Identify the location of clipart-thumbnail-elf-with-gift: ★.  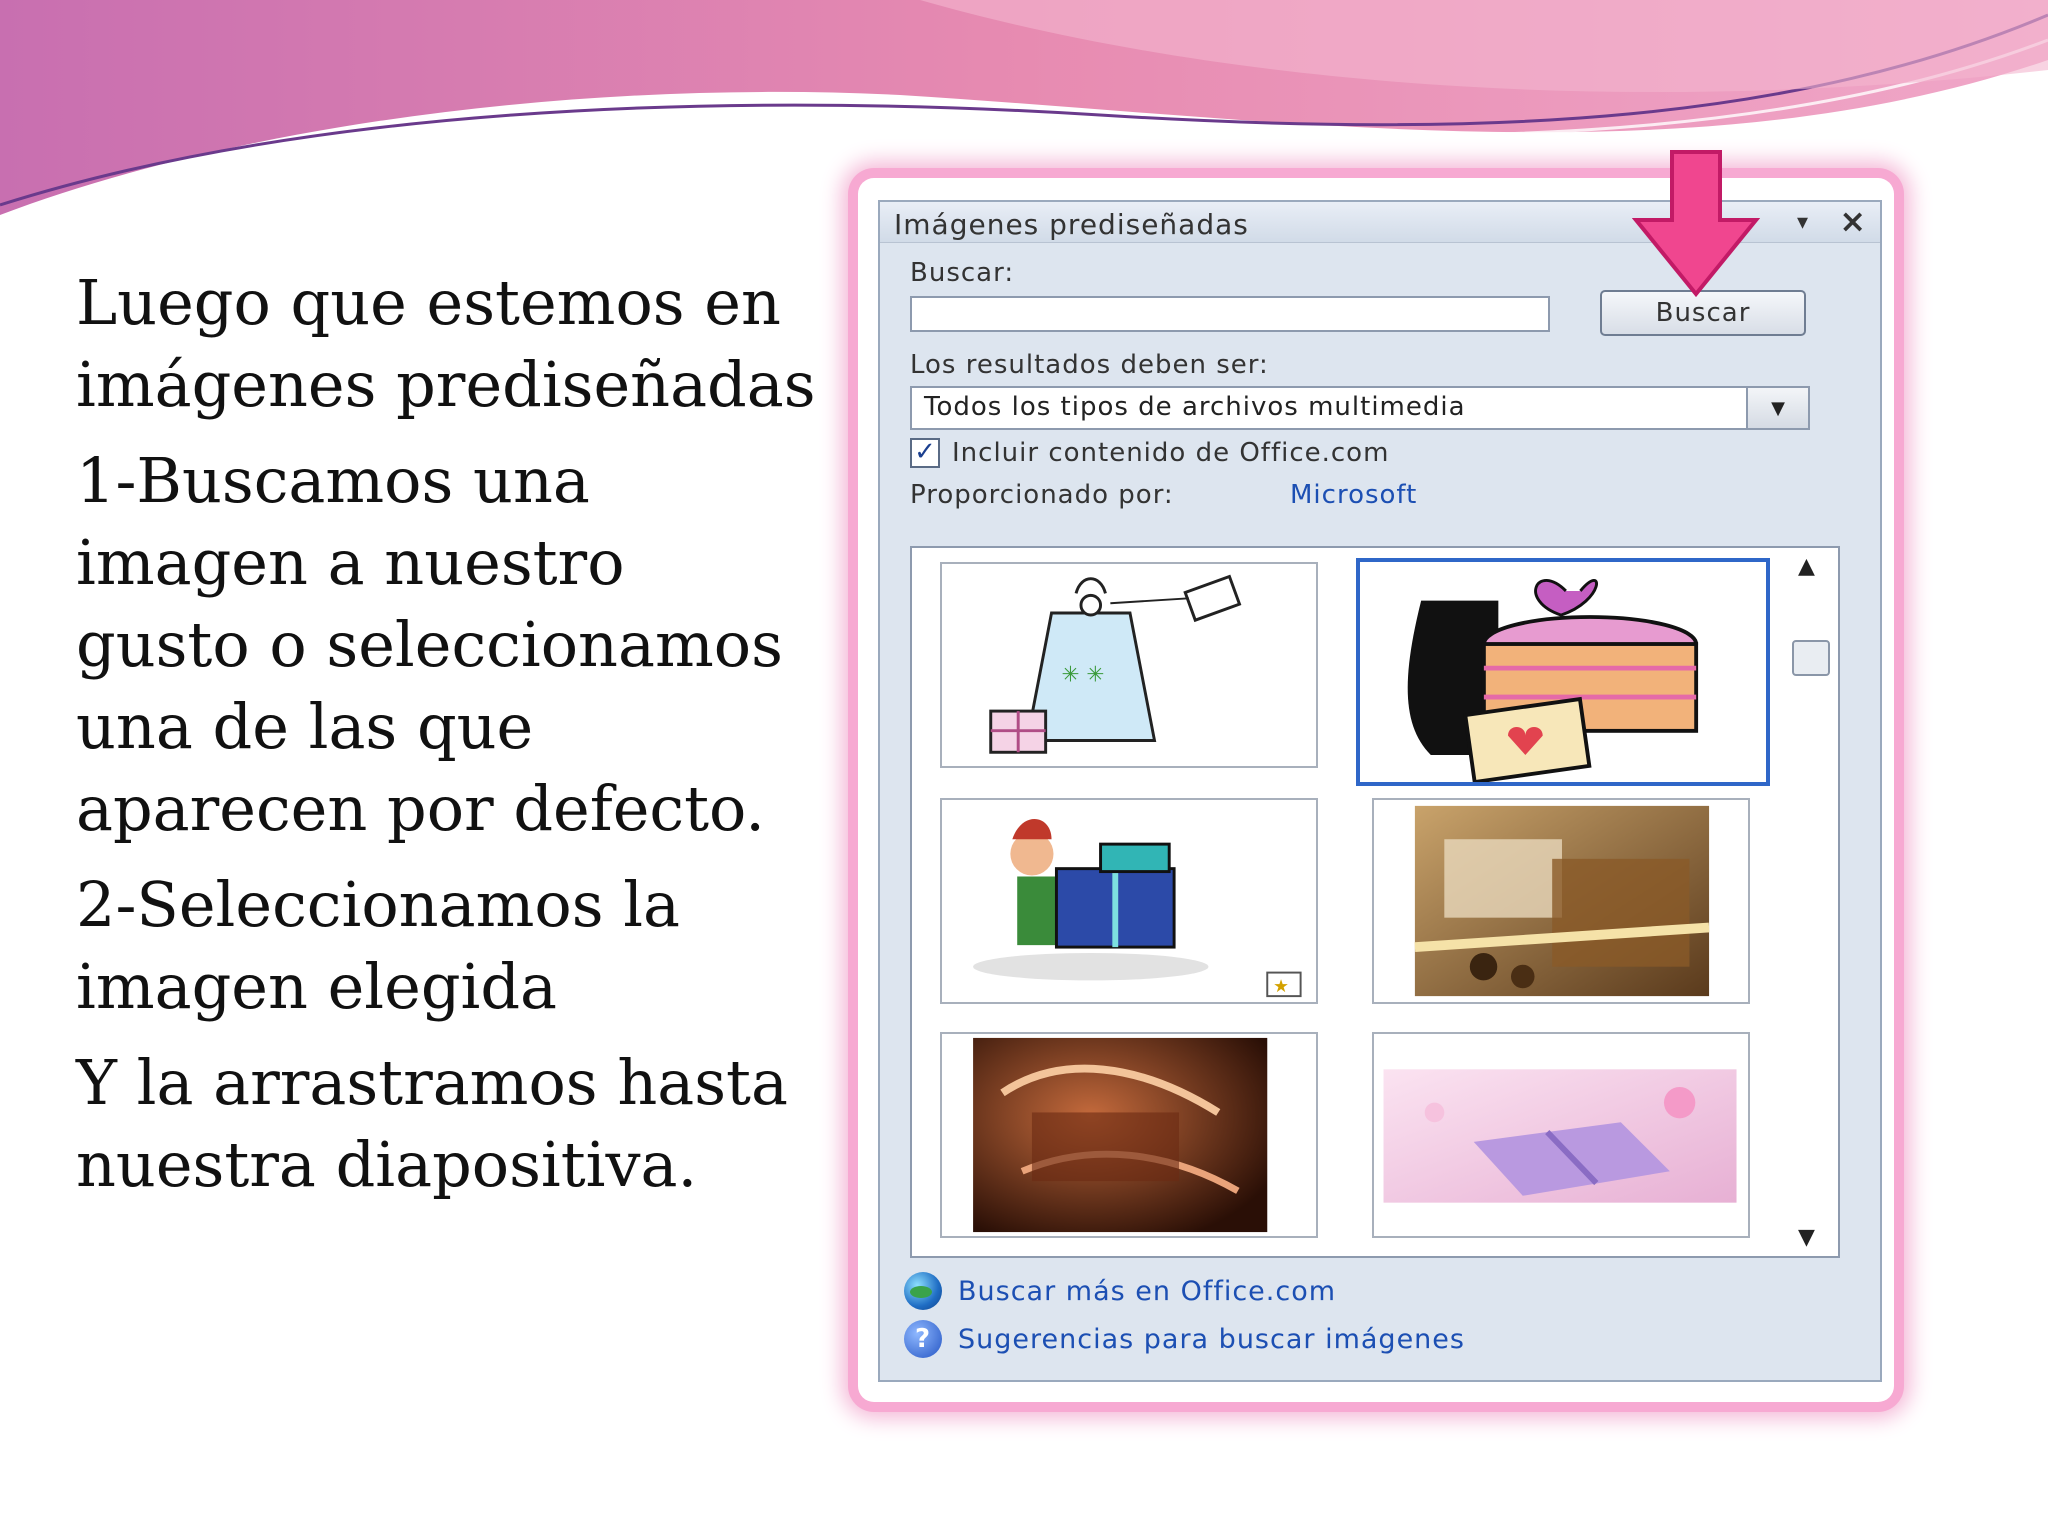
(1129, 901).